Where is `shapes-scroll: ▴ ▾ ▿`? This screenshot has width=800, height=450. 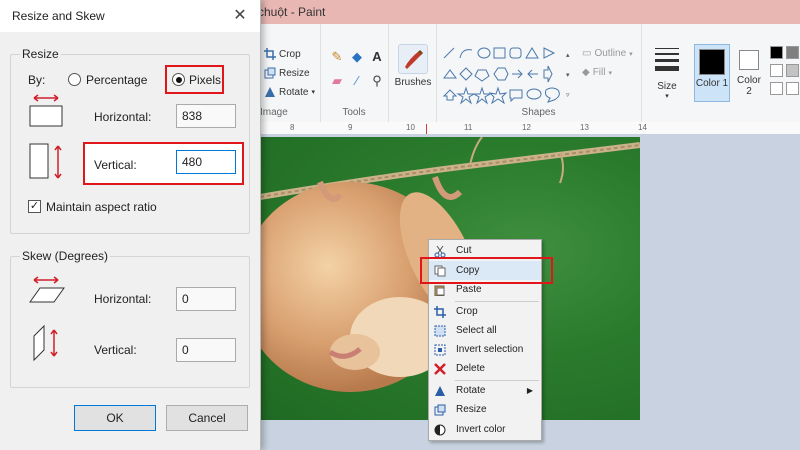 shapes-scroll: ▴ ▾ ▿ is located at coordinates (568, 76).